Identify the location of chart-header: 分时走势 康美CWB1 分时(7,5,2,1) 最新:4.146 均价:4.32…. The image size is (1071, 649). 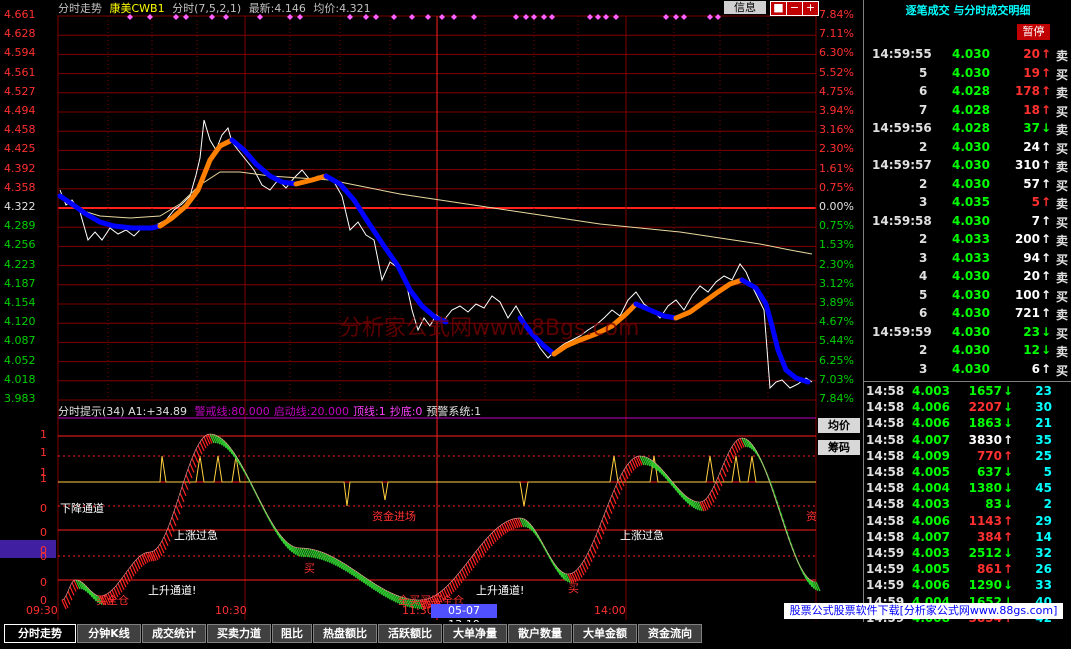
(216, 7).